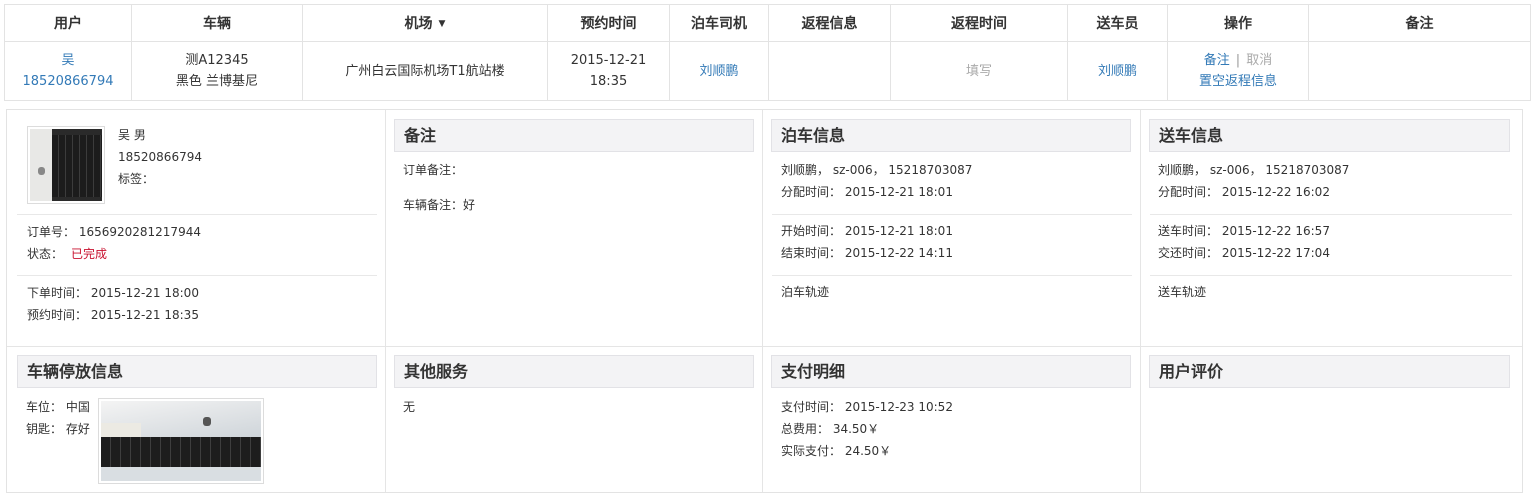 This screenshot has height=497, width=1532. What do you see at coordinates (114, 232) in the screenshot?
I see `order-number: 订单号： 1656920281217944` at bounding box center [114, 232].